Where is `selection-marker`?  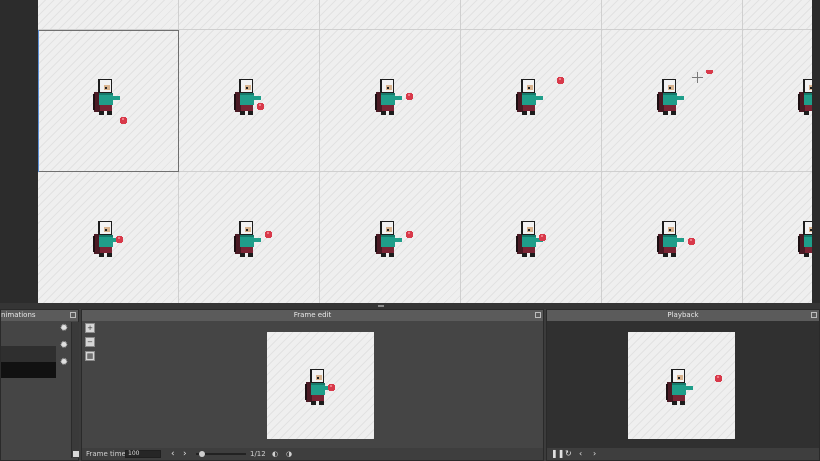 selection-marker is located at coordinates (38, 101).